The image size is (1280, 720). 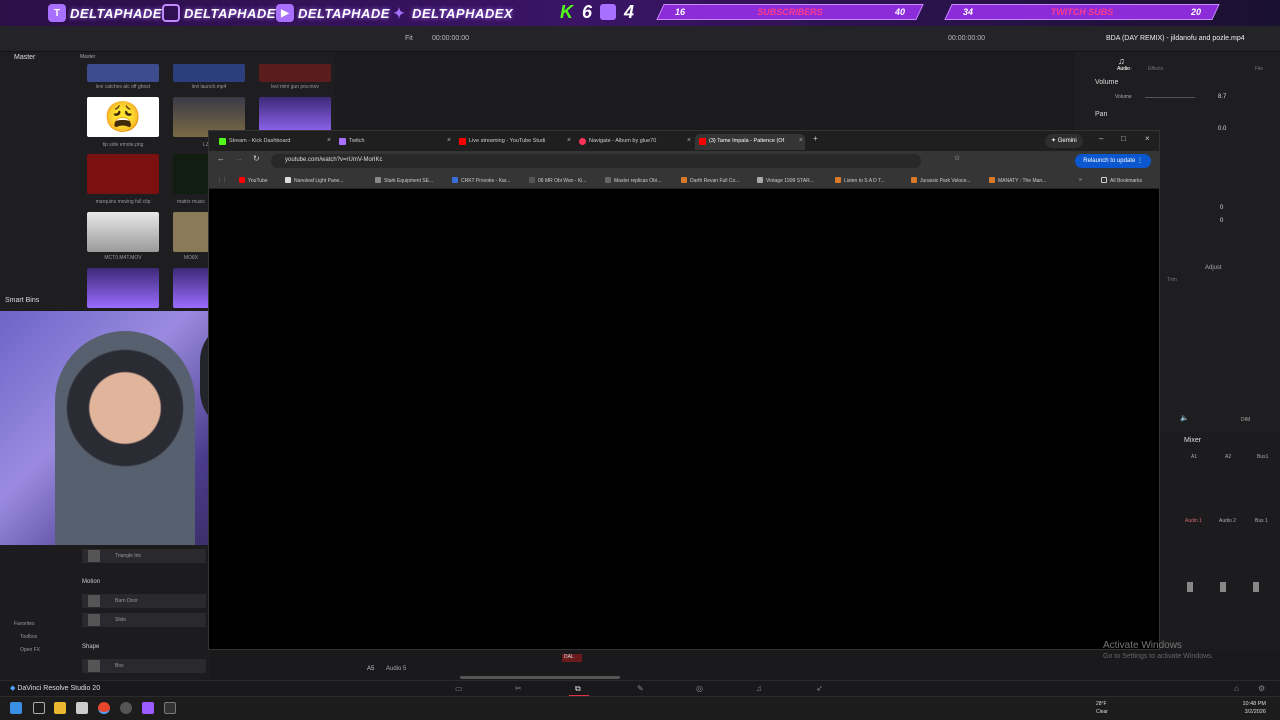 What do you see at coordinates (13, 688) in the screenshot?
I see `resolve-logo-icon: ◆` at bounding box center [13, 688].